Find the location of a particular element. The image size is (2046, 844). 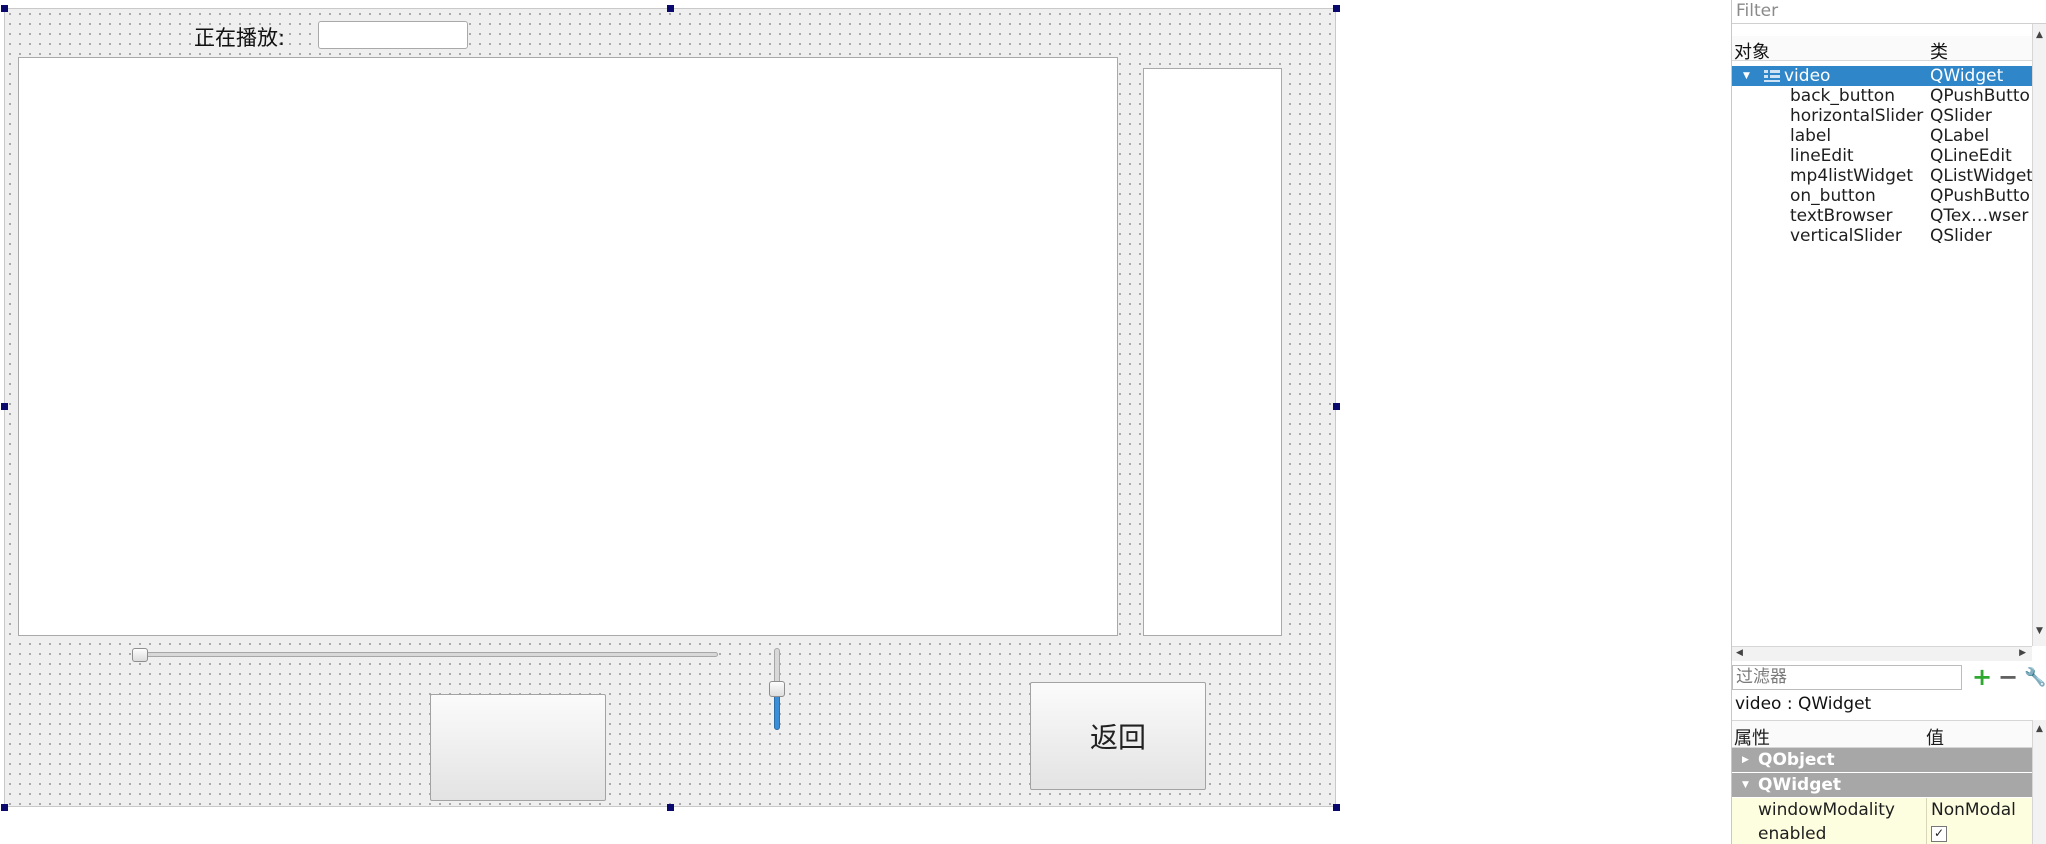

tree-row-horizontal-slider: horizontalSlider QSlider is located at coordinates (1882, 116).